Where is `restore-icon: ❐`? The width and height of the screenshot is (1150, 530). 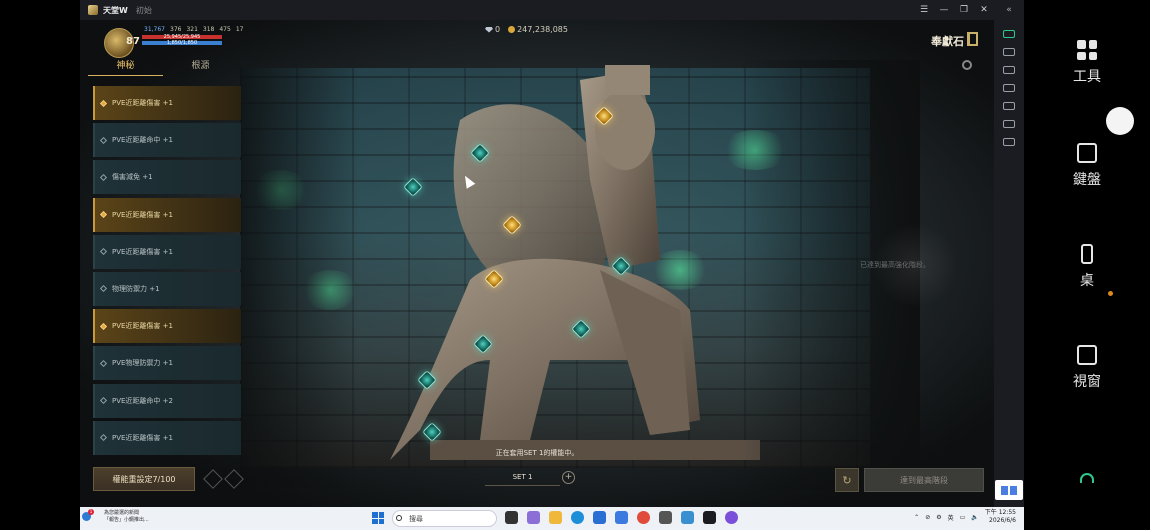
restore-icon: ❐ is located at coordinates (964, 10).